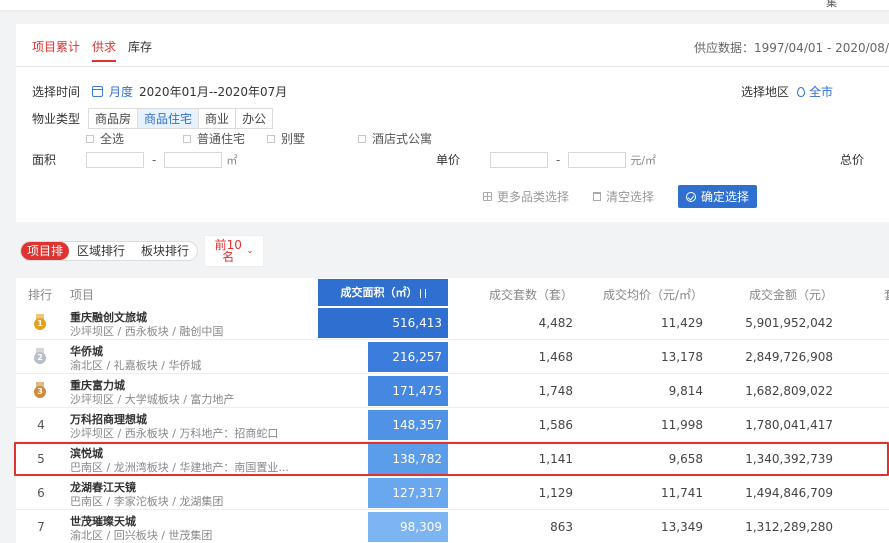 The image size is (889, 543). Describe the element at coordinates (98, 91) in the screenshot. I see `calendar-icon` at that location.